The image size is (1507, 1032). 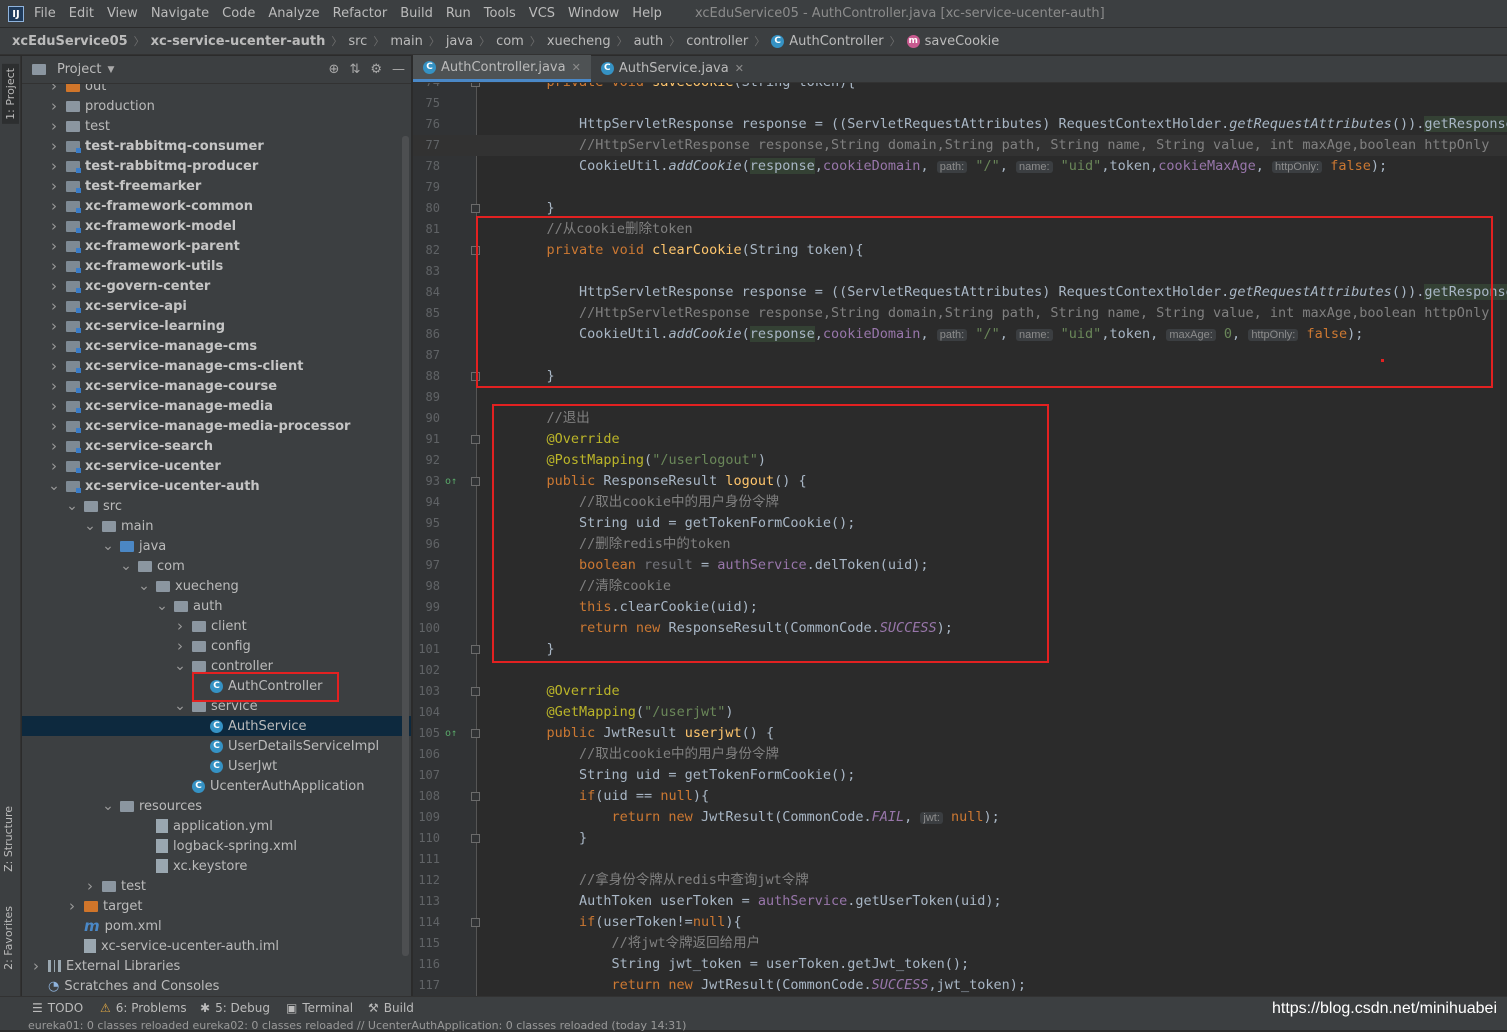 What do you see at coordinates (216, 346) in the screenshot?
I see `tree-item: › xc-service-manage-cms` at bounding box center [216, 346].